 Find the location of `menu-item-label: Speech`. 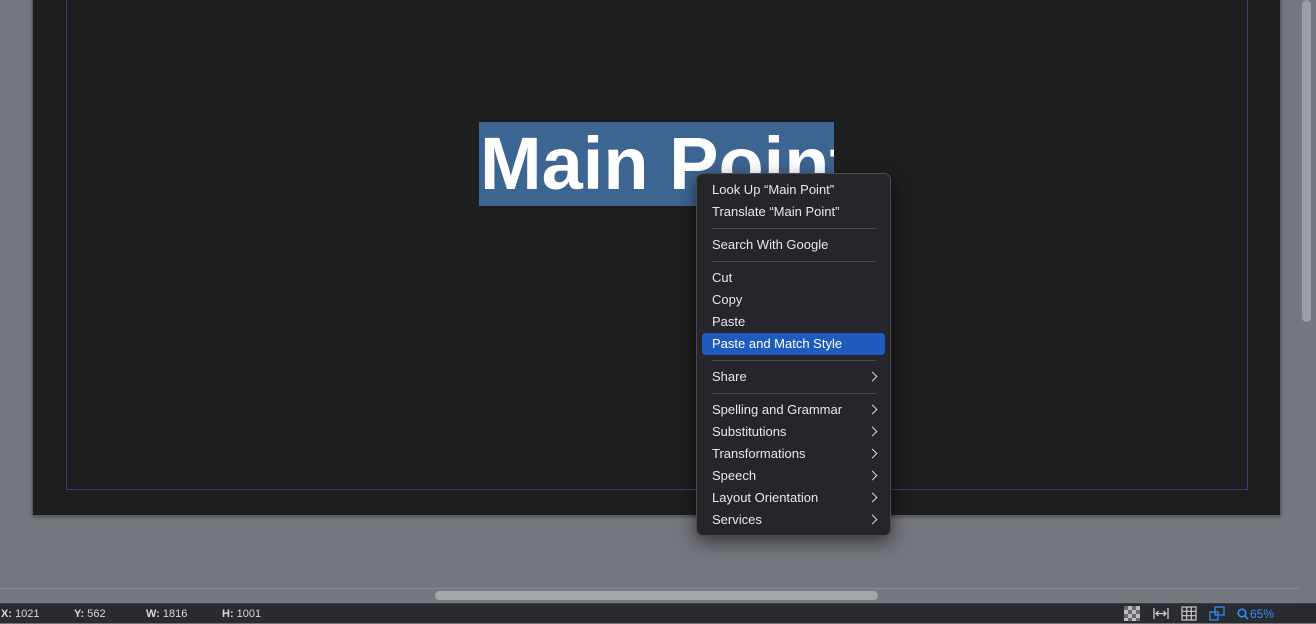

menu-item-label: Speech is located at coordinates (734, 475).